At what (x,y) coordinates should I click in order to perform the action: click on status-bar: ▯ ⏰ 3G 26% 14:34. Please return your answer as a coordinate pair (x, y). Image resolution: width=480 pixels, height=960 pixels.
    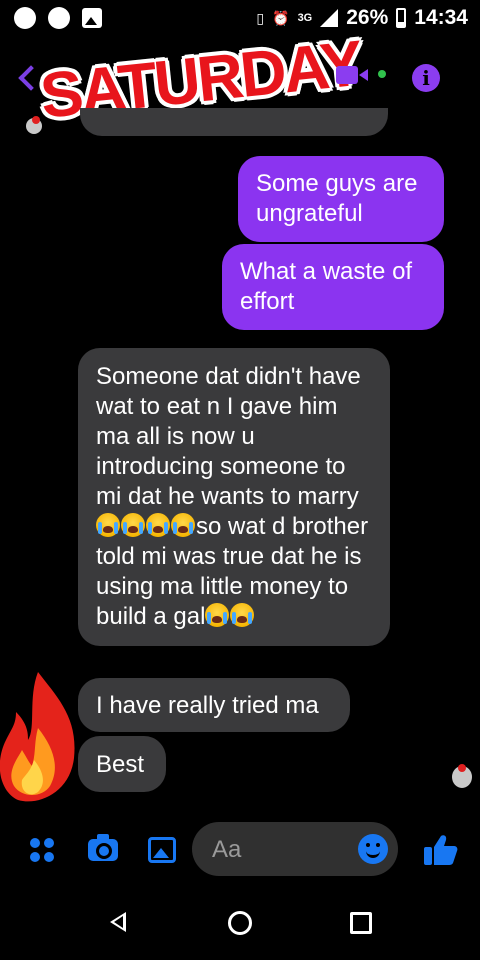
    Looking at the image, I should click on (240, 18).